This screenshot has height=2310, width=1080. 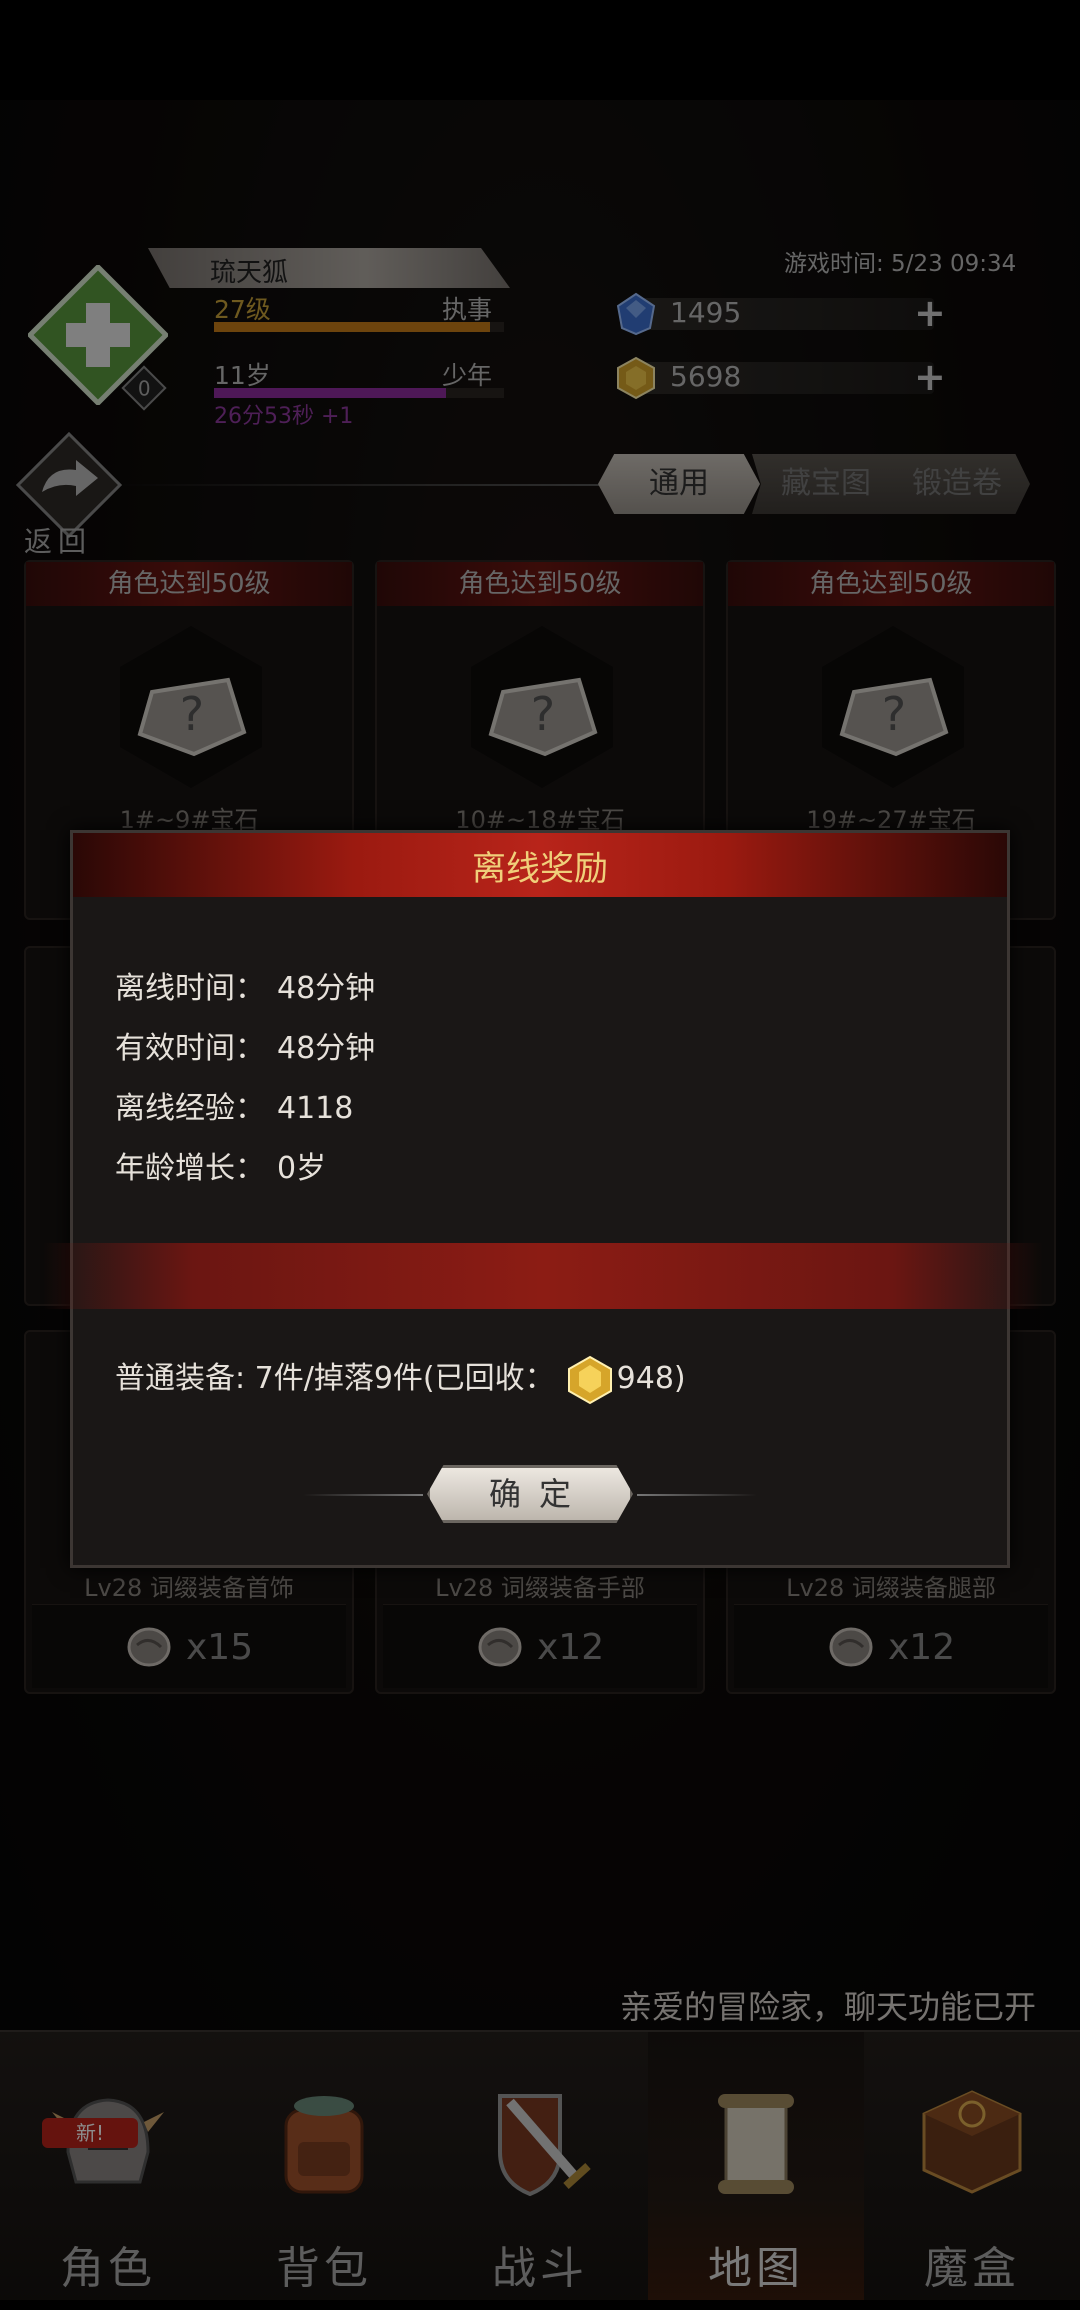 I want to click on confirm-area: 确定, so click(x=543, y=1495).